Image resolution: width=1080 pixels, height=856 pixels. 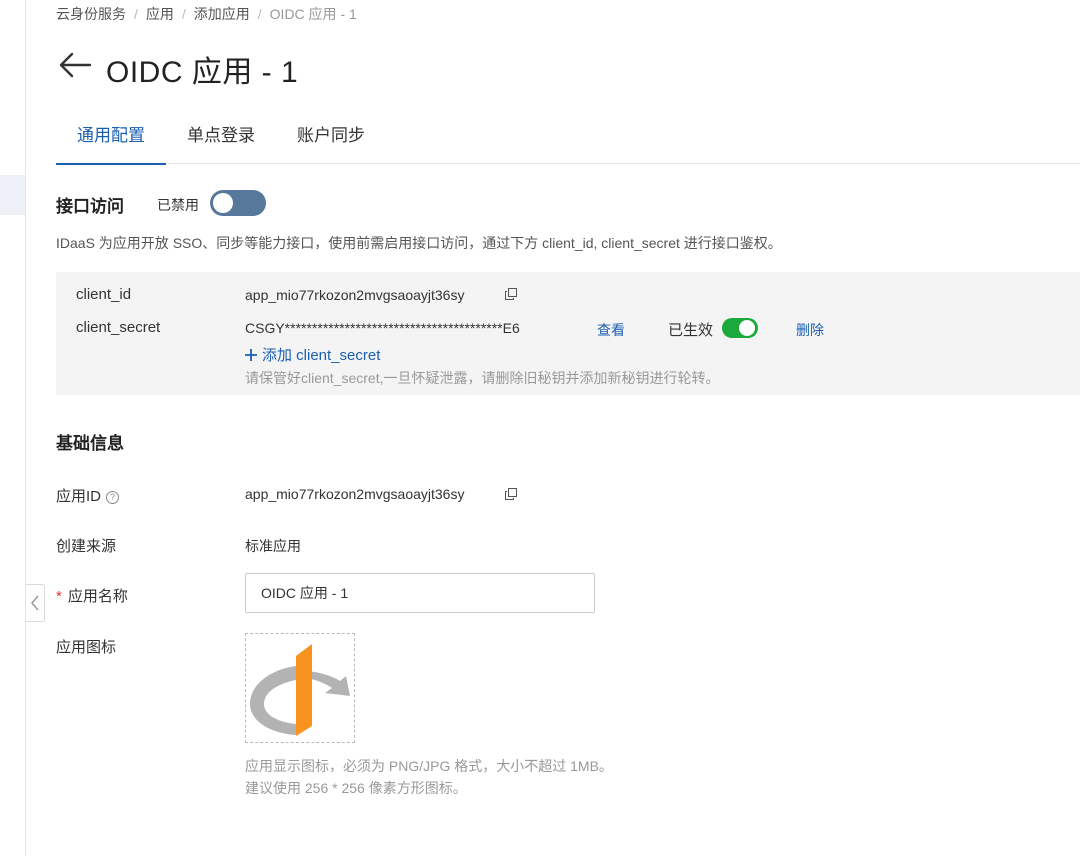 I want to click on breadcrumb: 云身份服务 / 应用 / 添加应用 / OIDC 应用 - 1, so click(x=206, y=14).